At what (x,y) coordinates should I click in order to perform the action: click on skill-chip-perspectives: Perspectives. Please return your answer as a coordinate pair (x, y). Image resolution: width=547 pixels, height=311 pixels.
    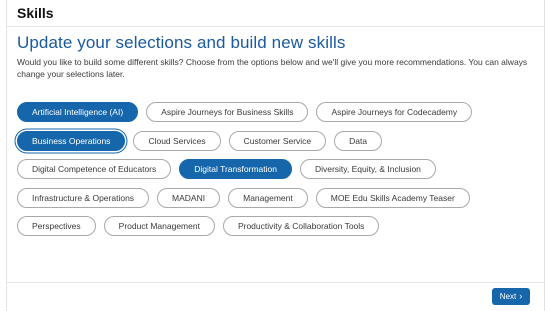
    Looking at the image, I should click on (56, 226).